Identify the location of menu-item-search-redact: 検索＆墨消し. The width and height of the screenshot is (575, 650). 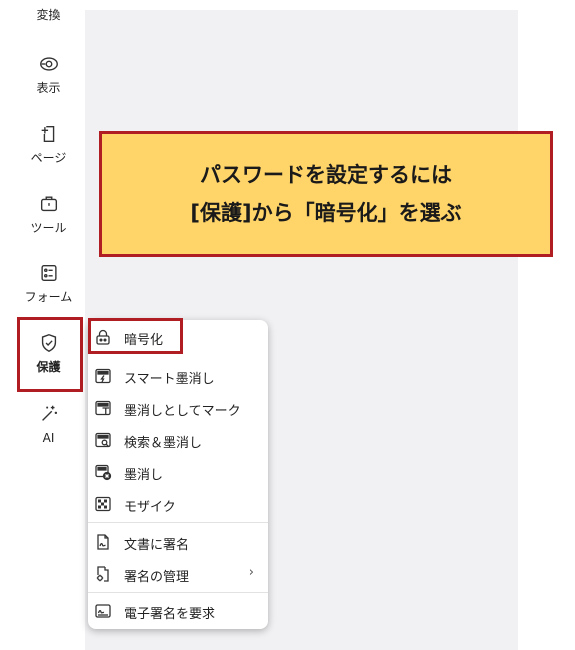
(178, 440).